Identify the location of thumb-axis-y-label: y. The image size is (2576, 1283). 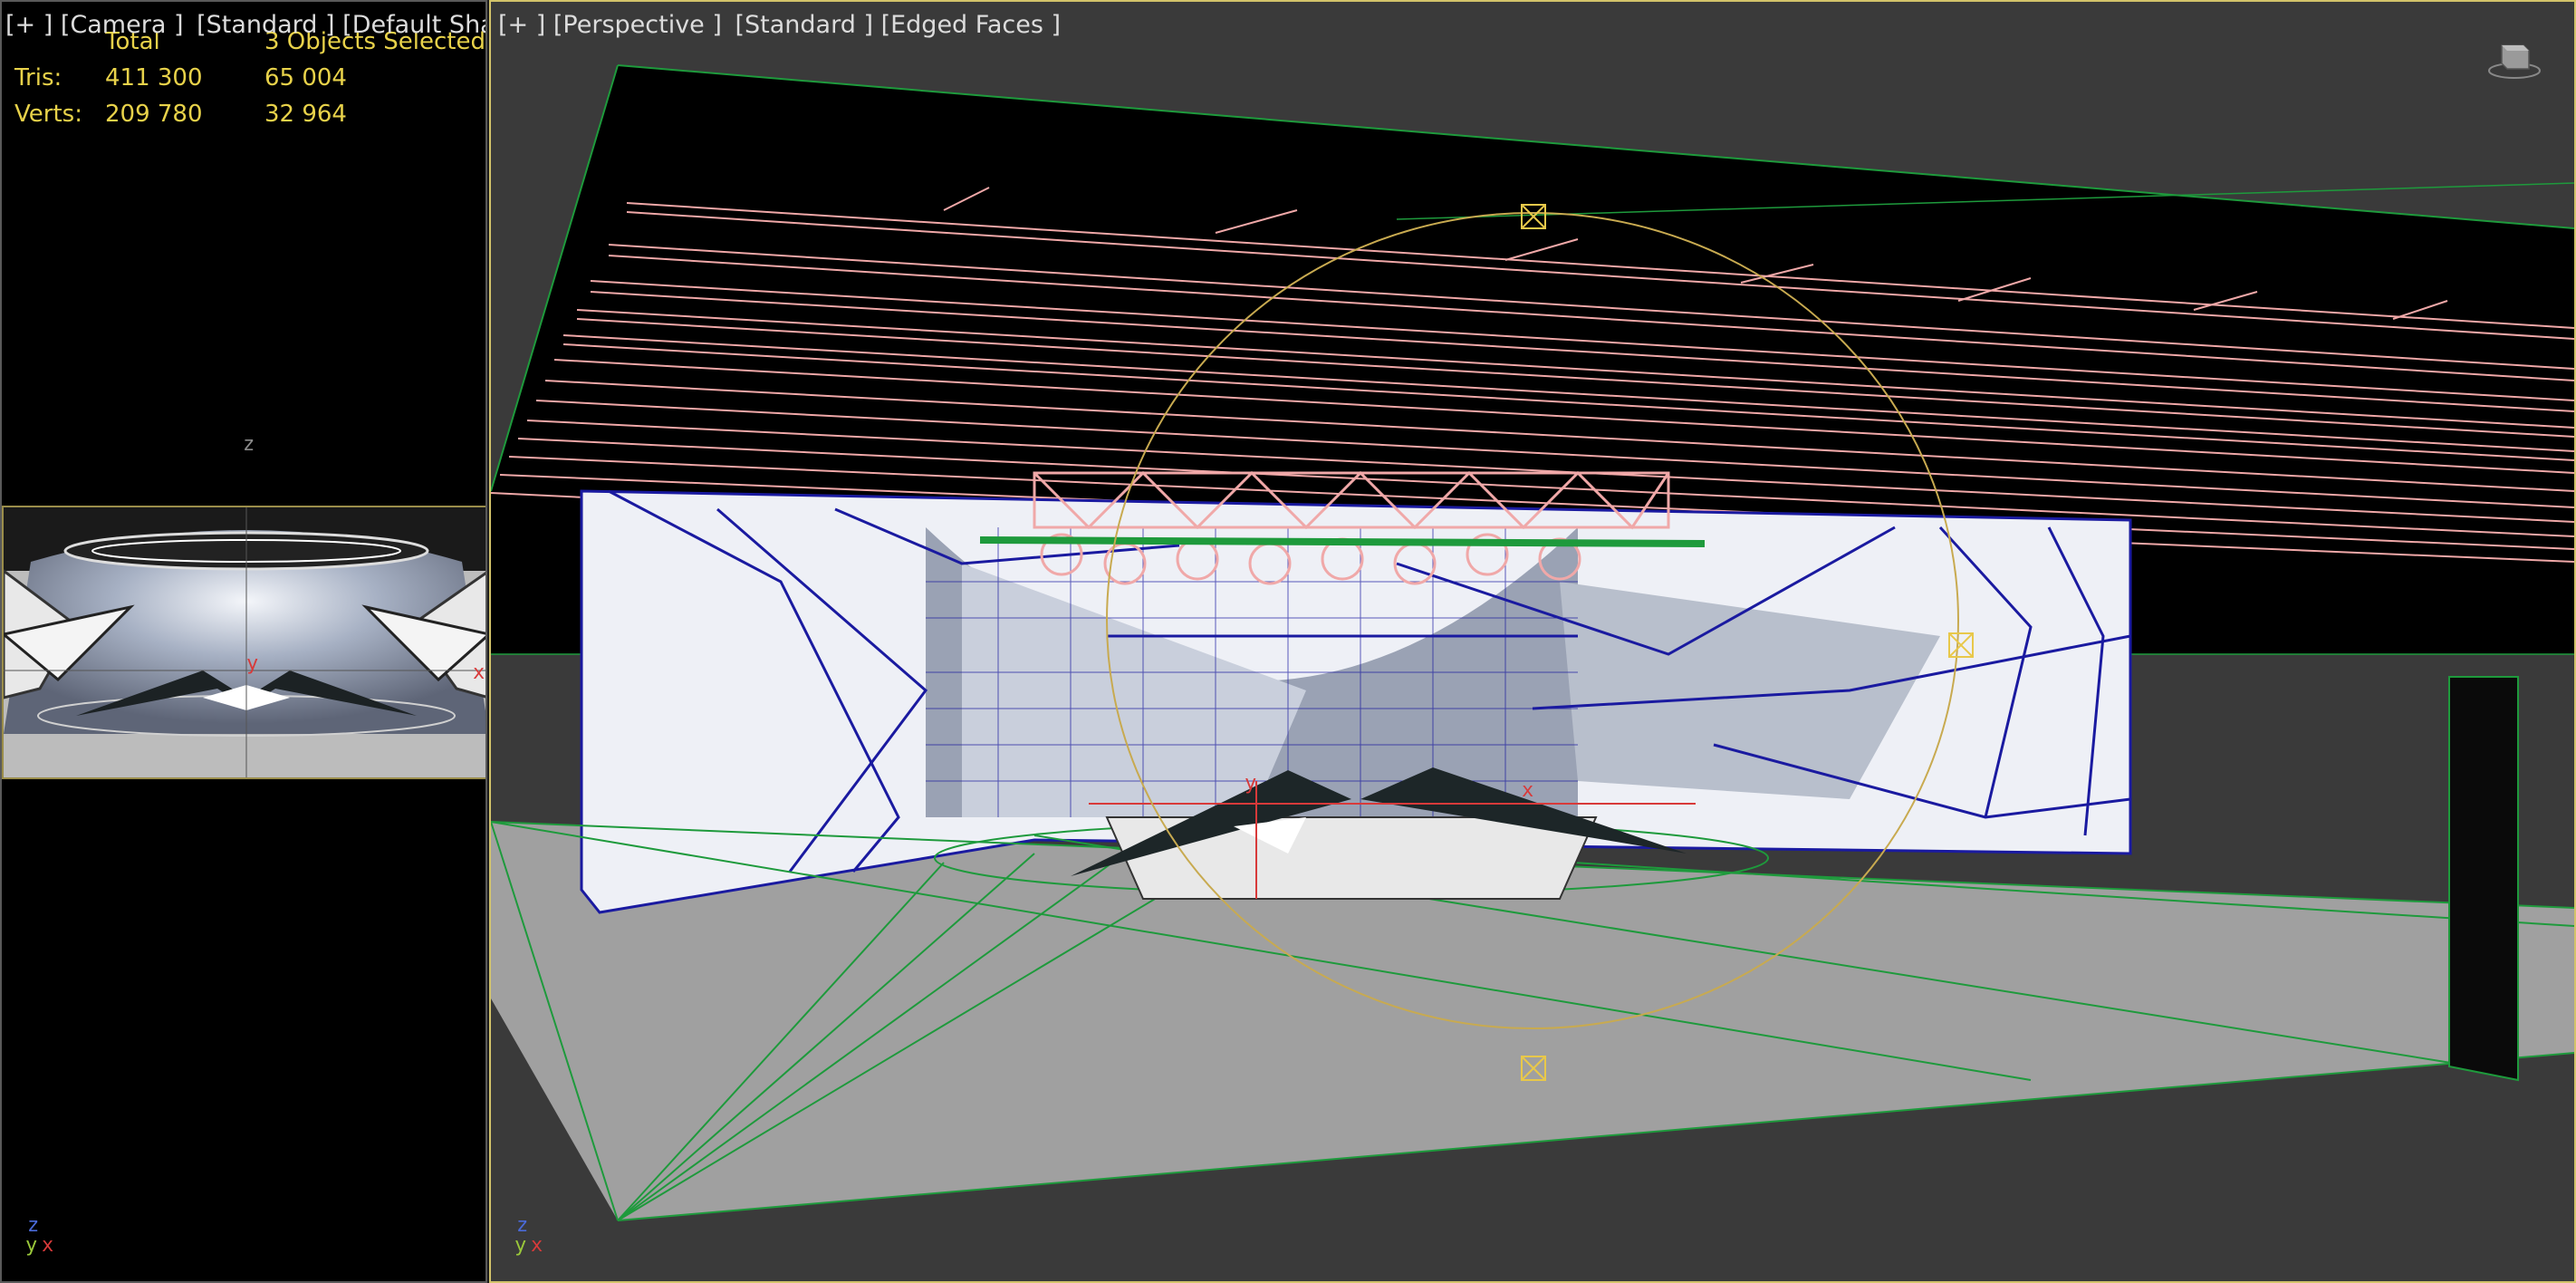
(252, 664).